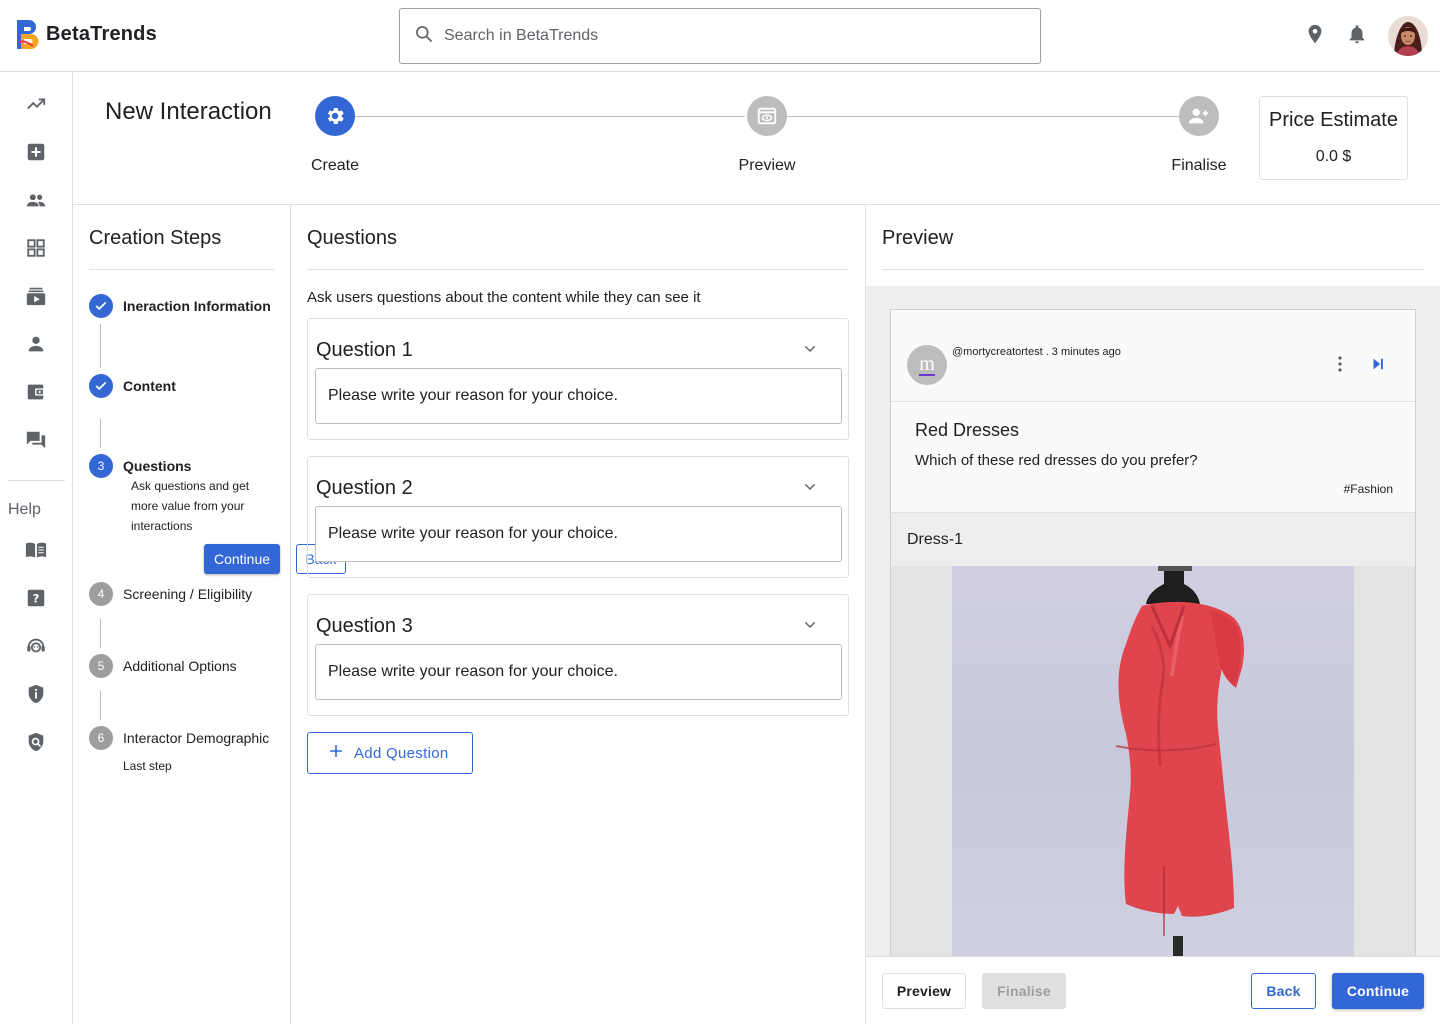 The height and width of the screenshot is (1024, 1440). What do you see at coordinates (1368, 489) in the screenshot?
I see `post-tag: #Fashion` at bounding box center [1368, 489].